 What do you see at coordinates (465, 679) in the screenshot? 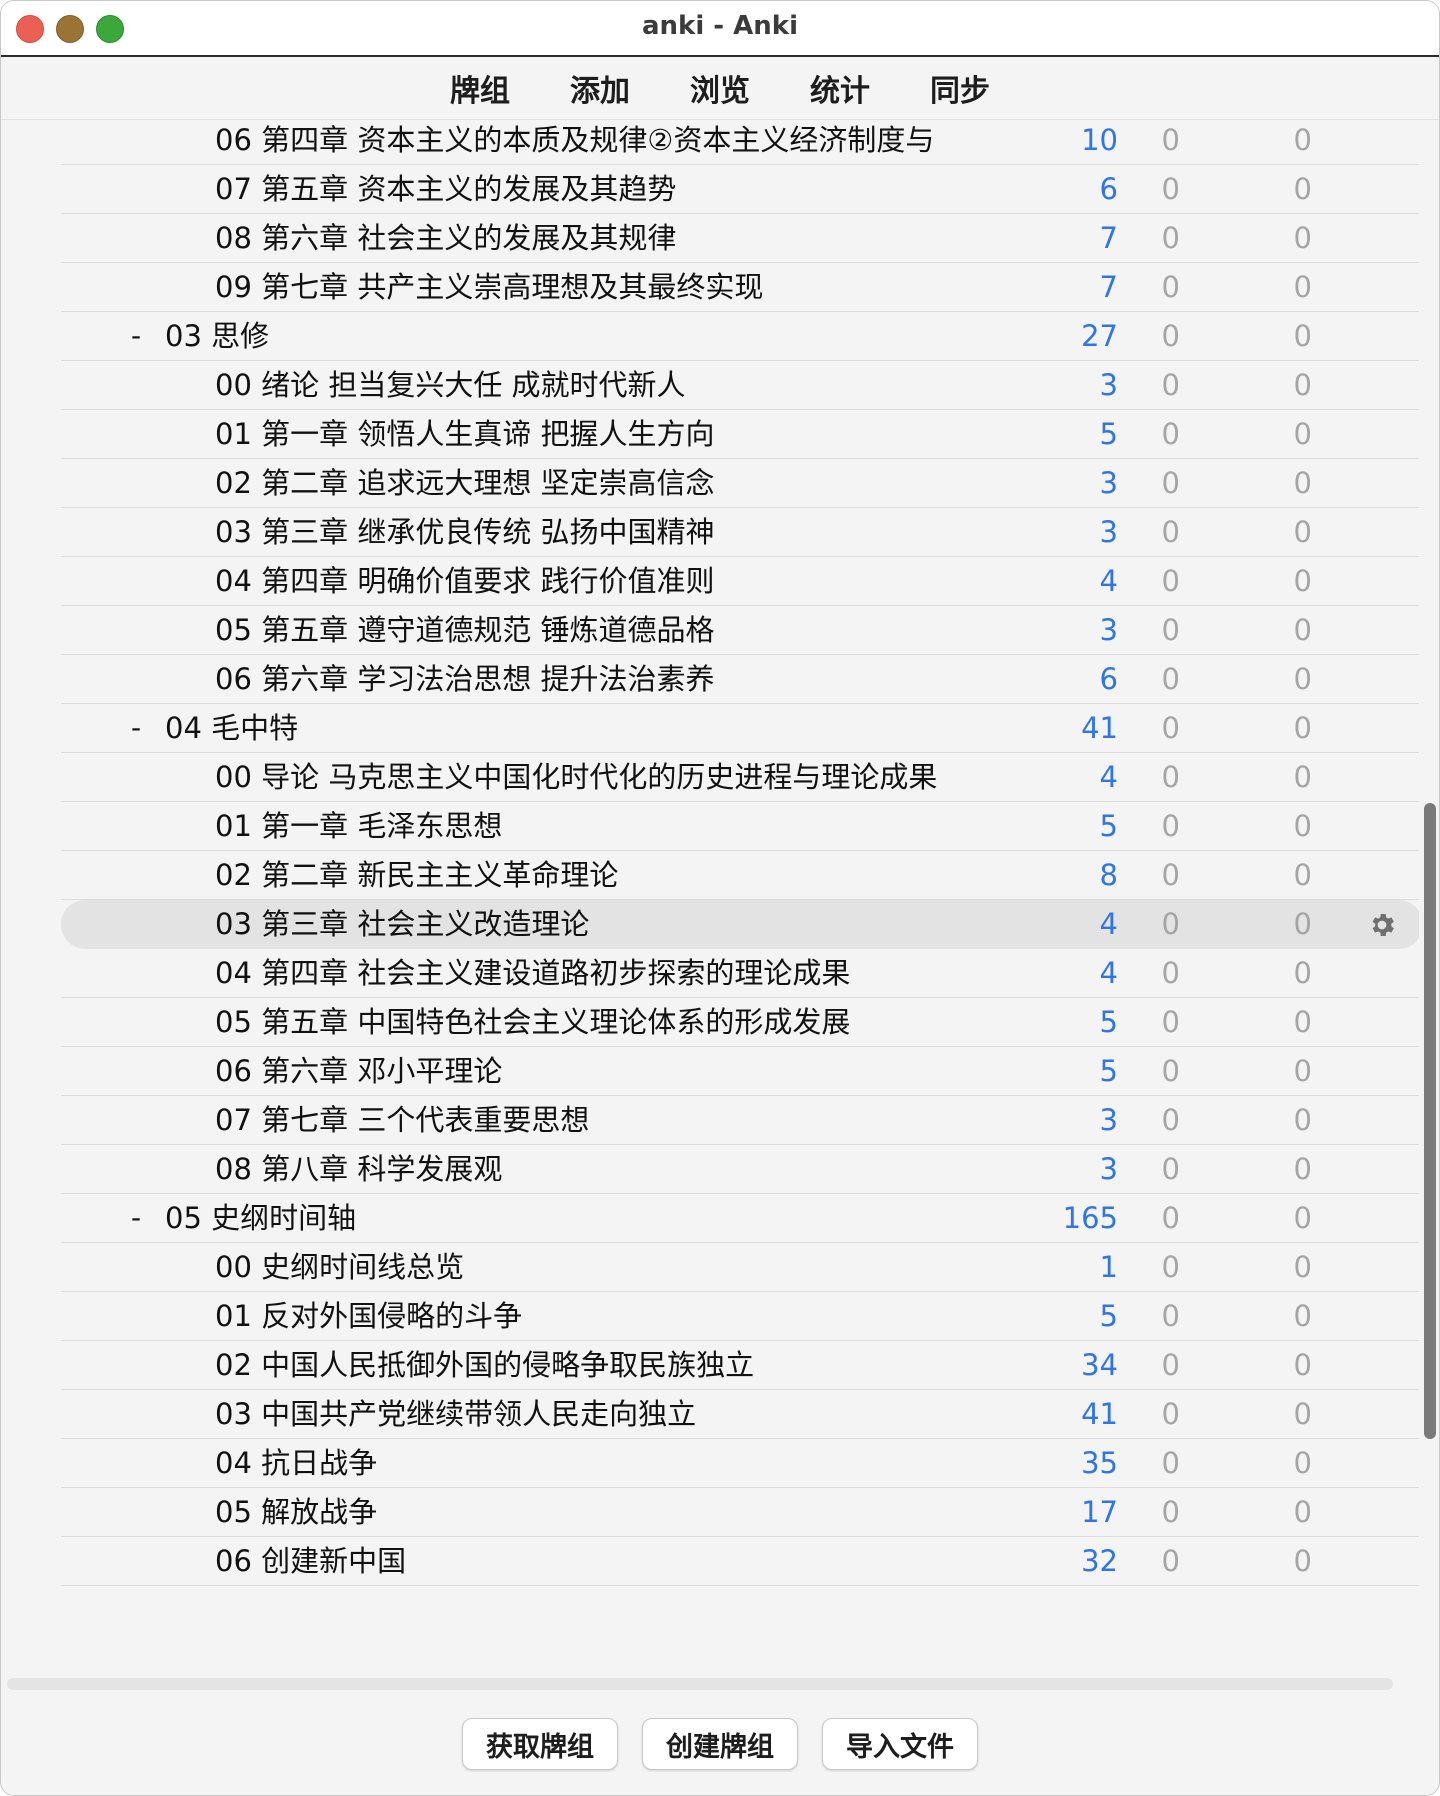
I see `deck-name-link: 06 第六章 学习法治思想 提升法治素养` at bounding box center [465, 679].